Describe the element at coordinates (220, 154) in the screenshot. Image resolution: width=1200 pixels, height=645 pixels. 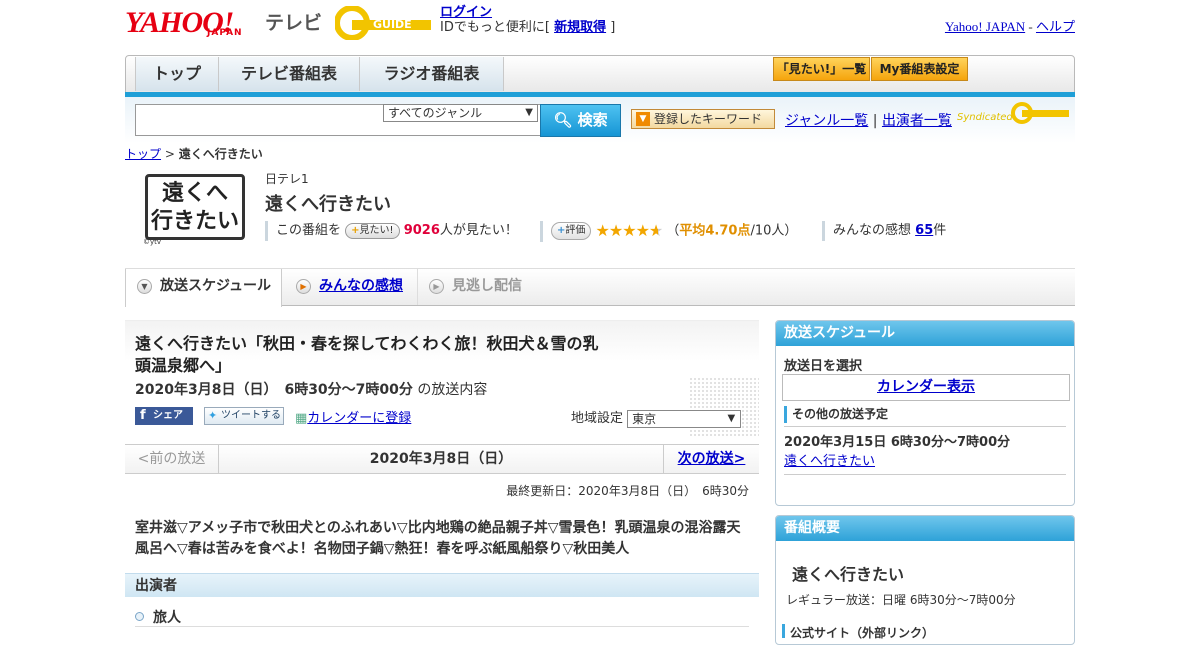
I see `breadcrumb-current: 遠くへ行きたい` at that location.